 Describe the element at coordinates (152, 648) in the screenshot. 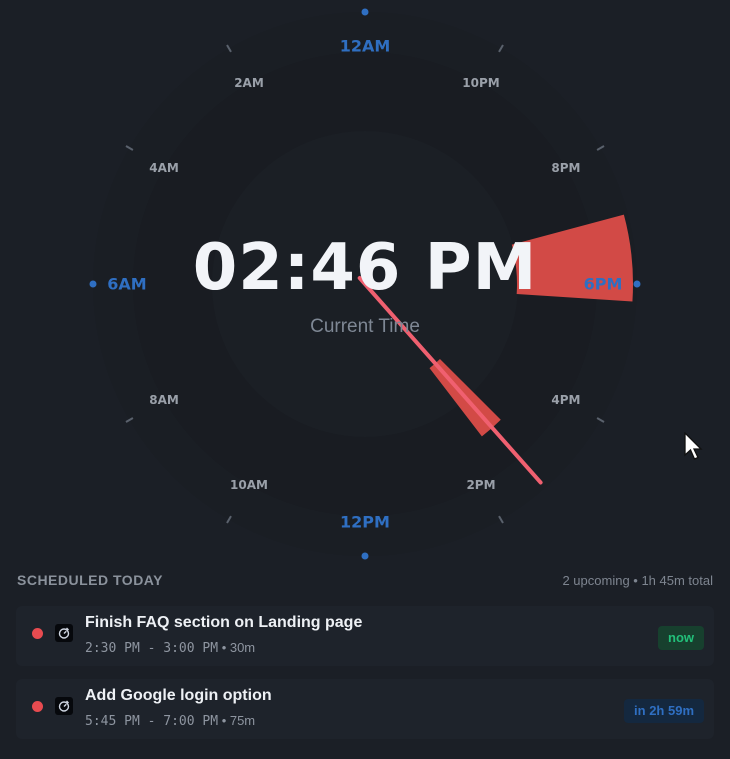

I see `item-time-range: 2:30 PM - 3:00 PM` at that location.